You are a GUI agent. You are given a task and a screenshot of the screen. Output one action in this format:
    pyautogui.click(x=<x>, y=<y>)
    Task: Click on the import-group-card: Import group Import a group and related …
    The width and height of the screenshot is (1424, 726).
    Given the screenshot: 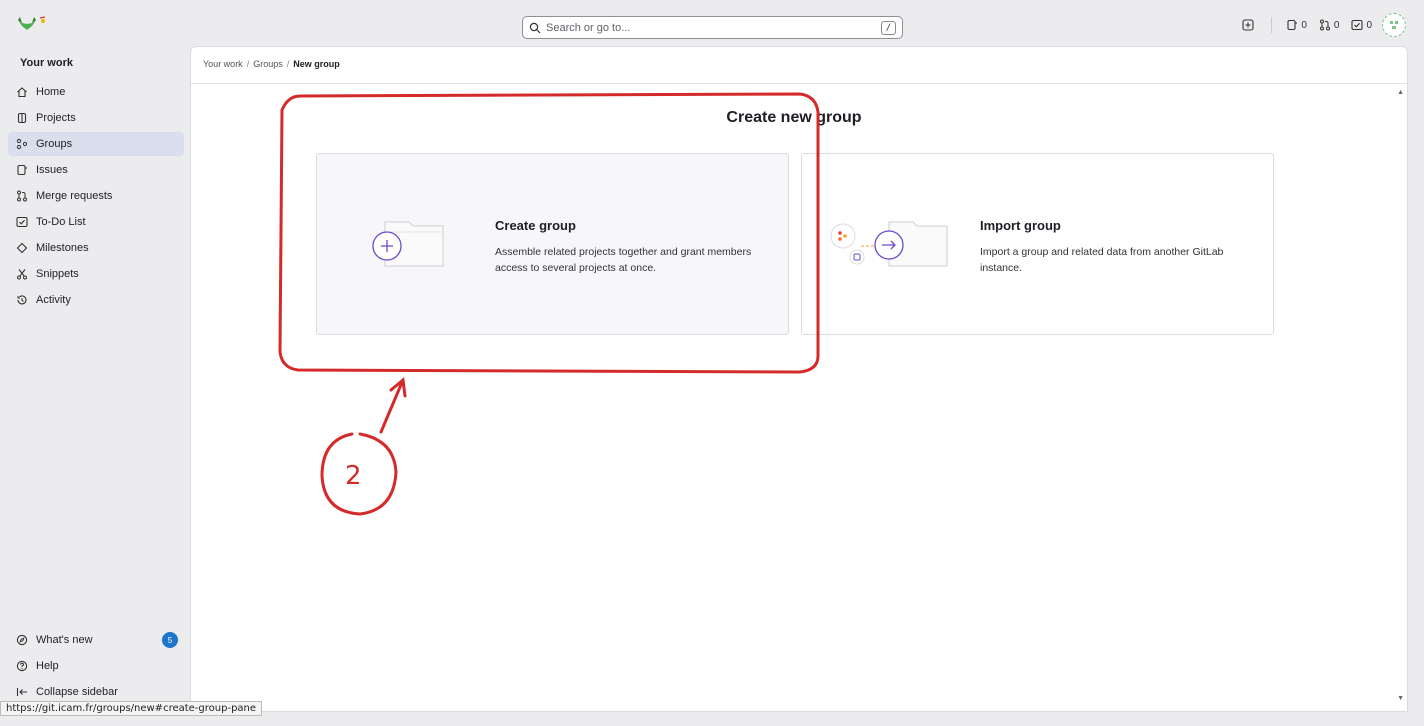 What is the action you would take?
    pyautogui.click(x=1037, y=244)
    